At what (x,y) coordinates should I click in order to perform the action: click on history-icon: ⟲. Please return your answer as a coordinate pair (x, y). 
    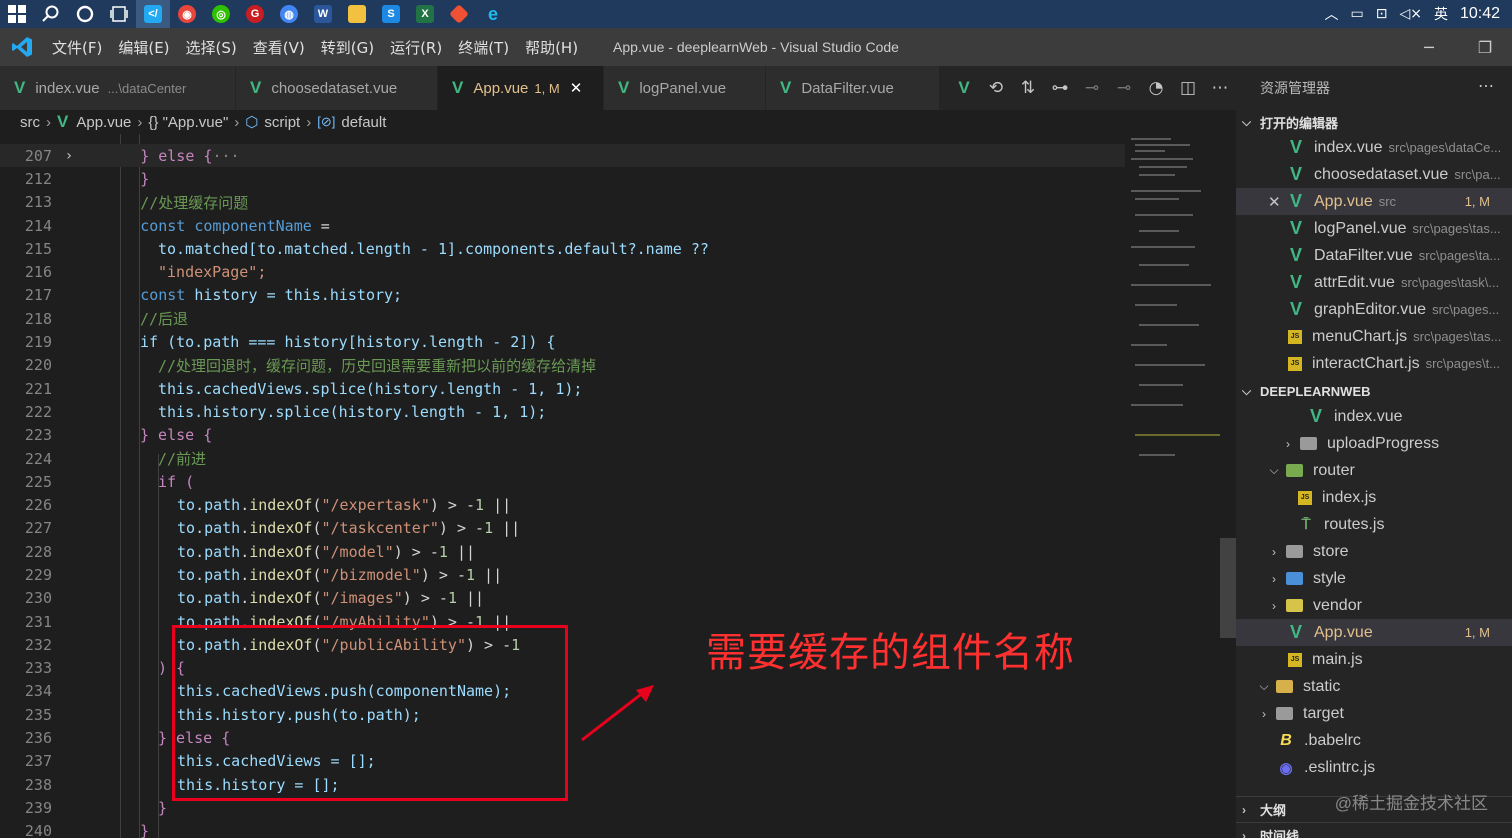
    Looking at the image, I should click on (996, 88).